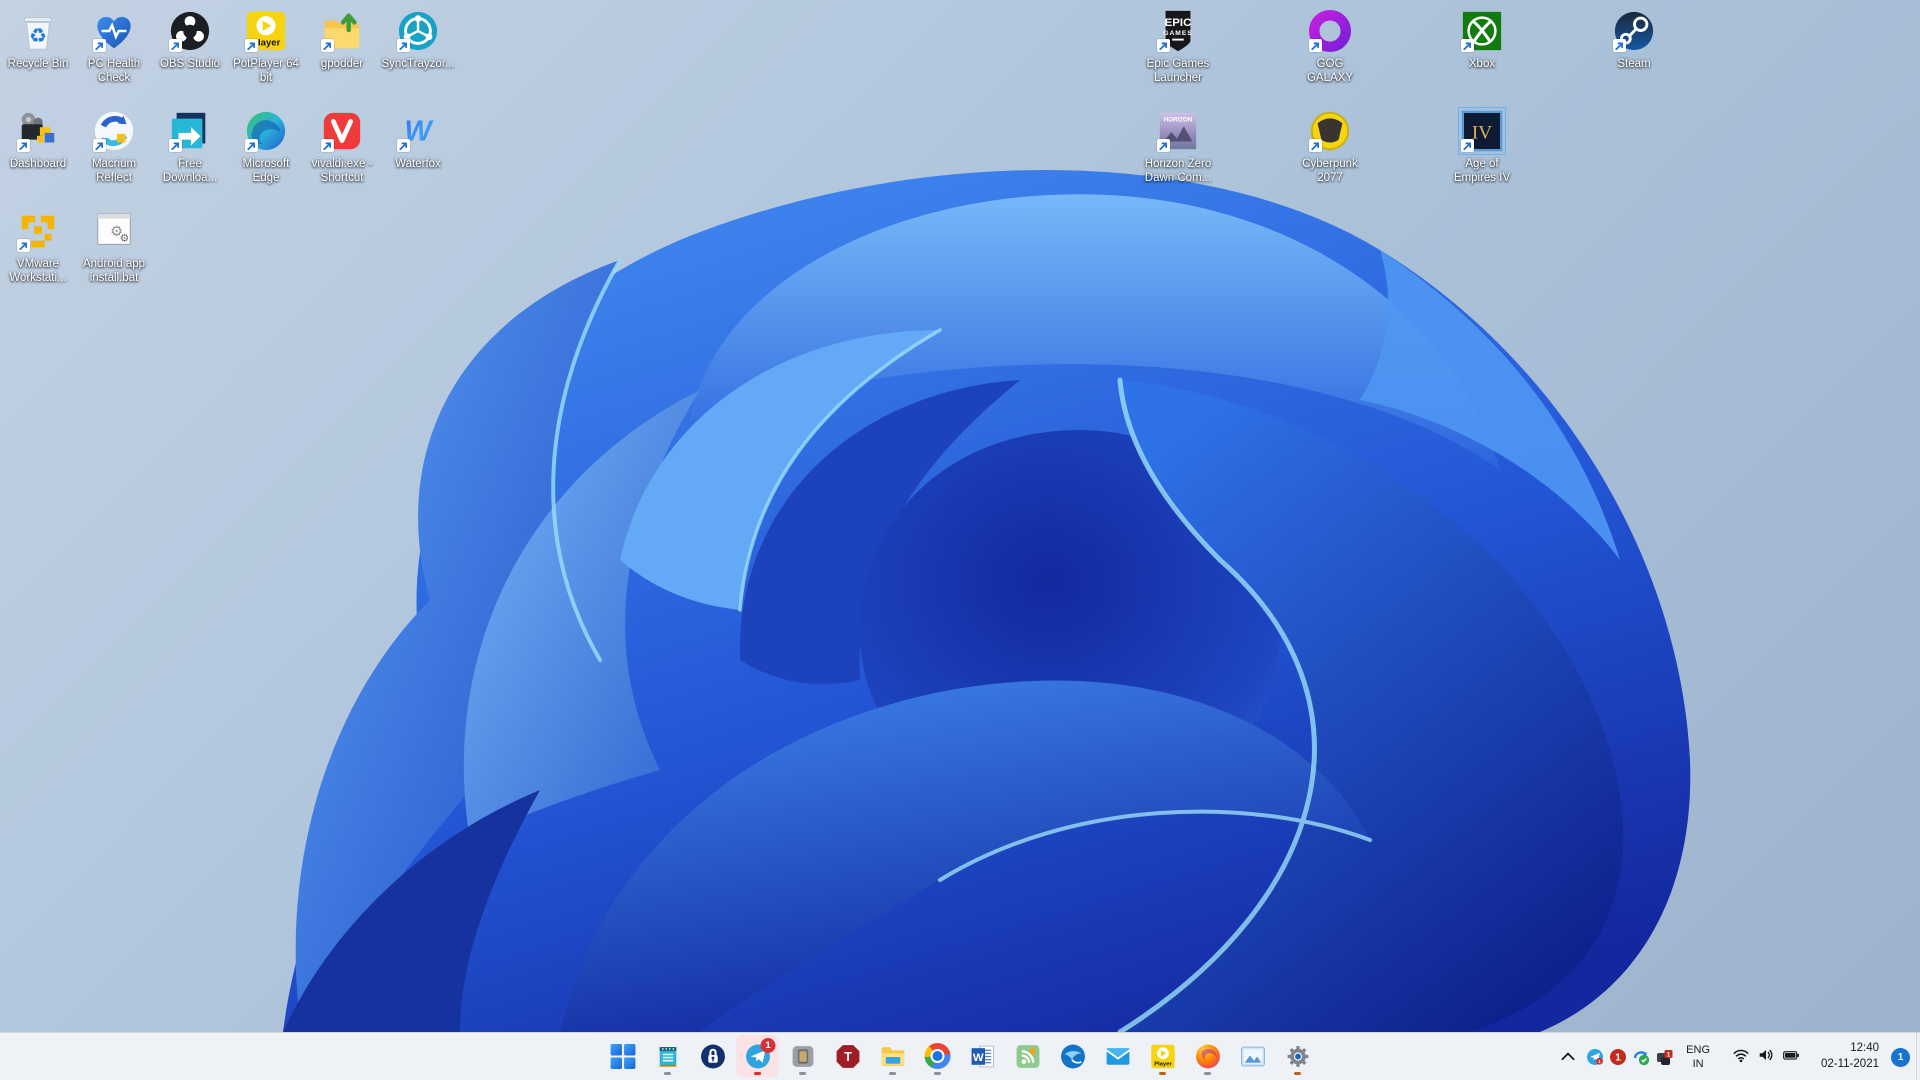 This screenshot has height=1080, width=1920. I want to click on taskbar-potplayer: Player, so click(1163, 1056).